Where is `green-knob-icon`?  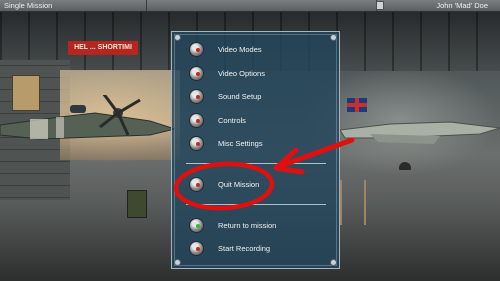 green-knob-icon is located at coordinates (196, 225).